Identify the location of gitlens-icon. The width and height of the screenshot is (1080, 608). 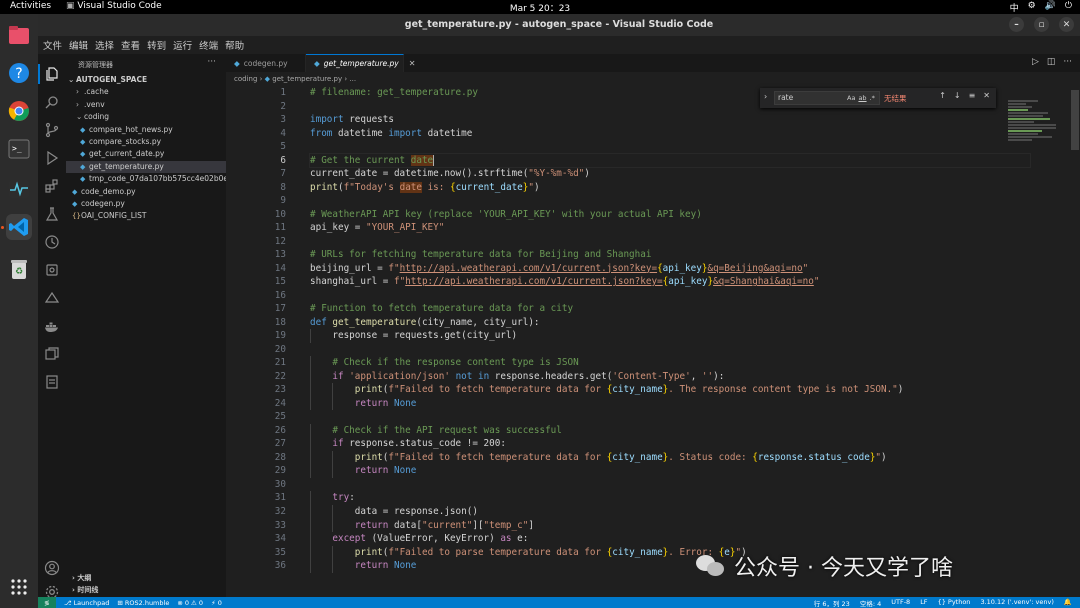
(52, 298).